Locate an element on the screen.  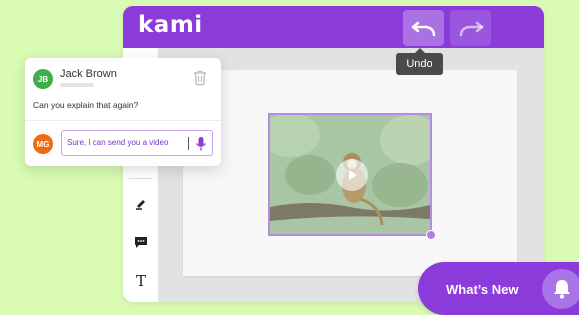
reply-text: Sure, I can send you a video is located at coordinates (118, 142).